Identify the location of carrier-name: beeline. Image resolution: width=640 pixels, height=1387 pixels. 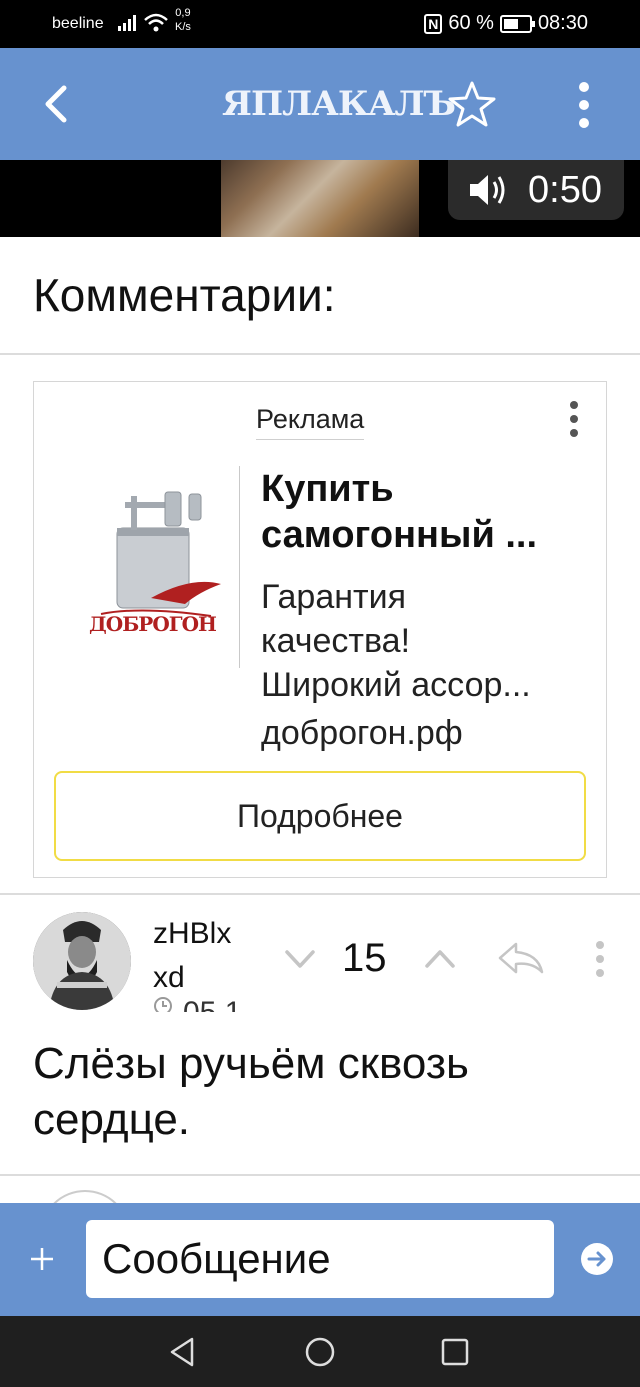
(78, 23).